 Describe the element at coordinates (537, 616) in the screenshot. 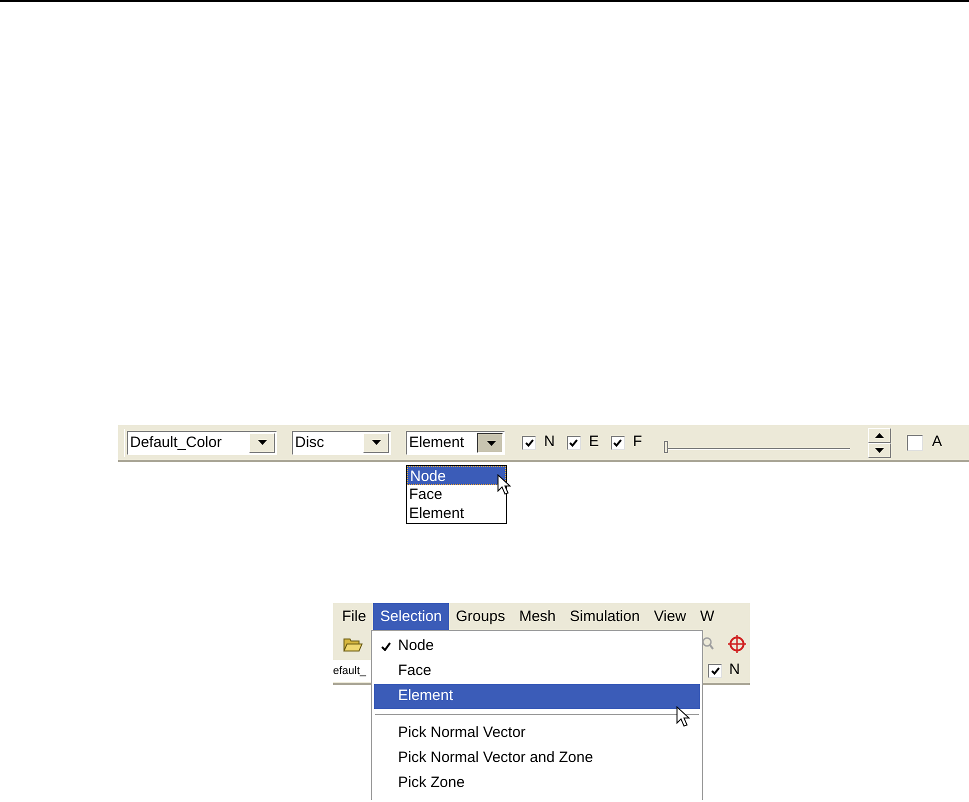

I see `menu-title: Mesh` at that location.